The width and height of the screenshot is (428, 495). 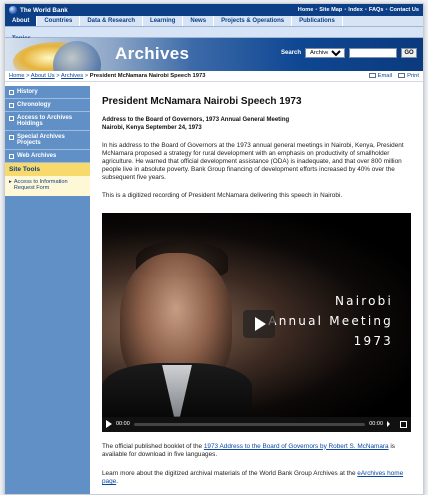 I want to click on site-tools-list: ▸ Access to Information Request Form, so click(x=47, y=186).